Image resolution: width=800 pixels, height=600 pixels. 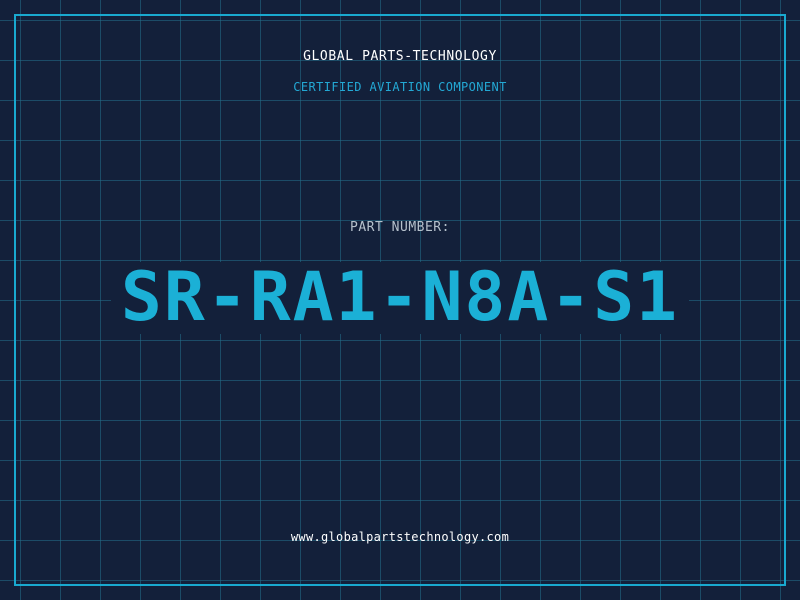 I want to click on part-number-label: PART NUMBER:, so click(x=400, y=227).